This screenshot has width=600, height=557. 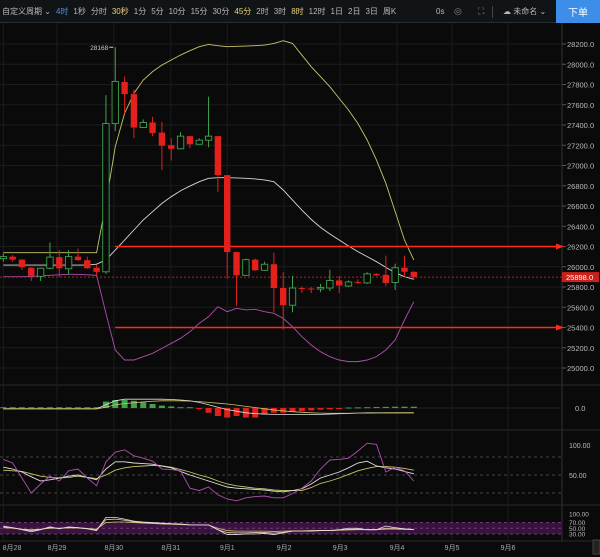 I want to click on period-tab-6: 10分, so click(x=177, y=11).